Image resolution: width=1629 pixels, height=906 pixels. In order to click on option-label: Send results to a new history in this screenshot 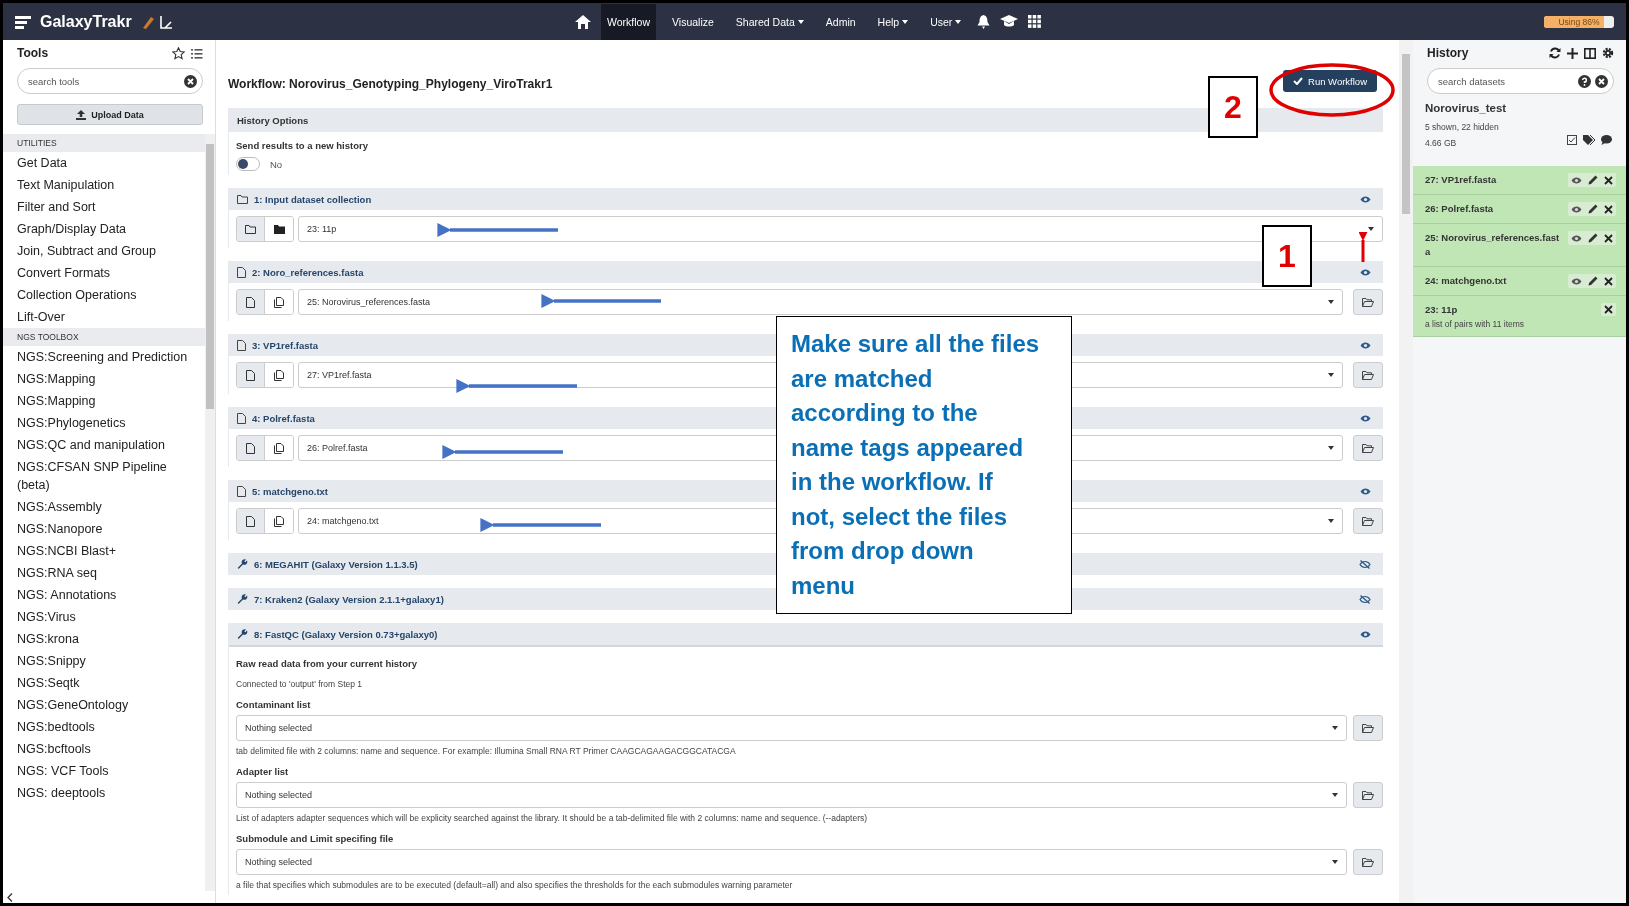, I will do `click(302, 145)`.